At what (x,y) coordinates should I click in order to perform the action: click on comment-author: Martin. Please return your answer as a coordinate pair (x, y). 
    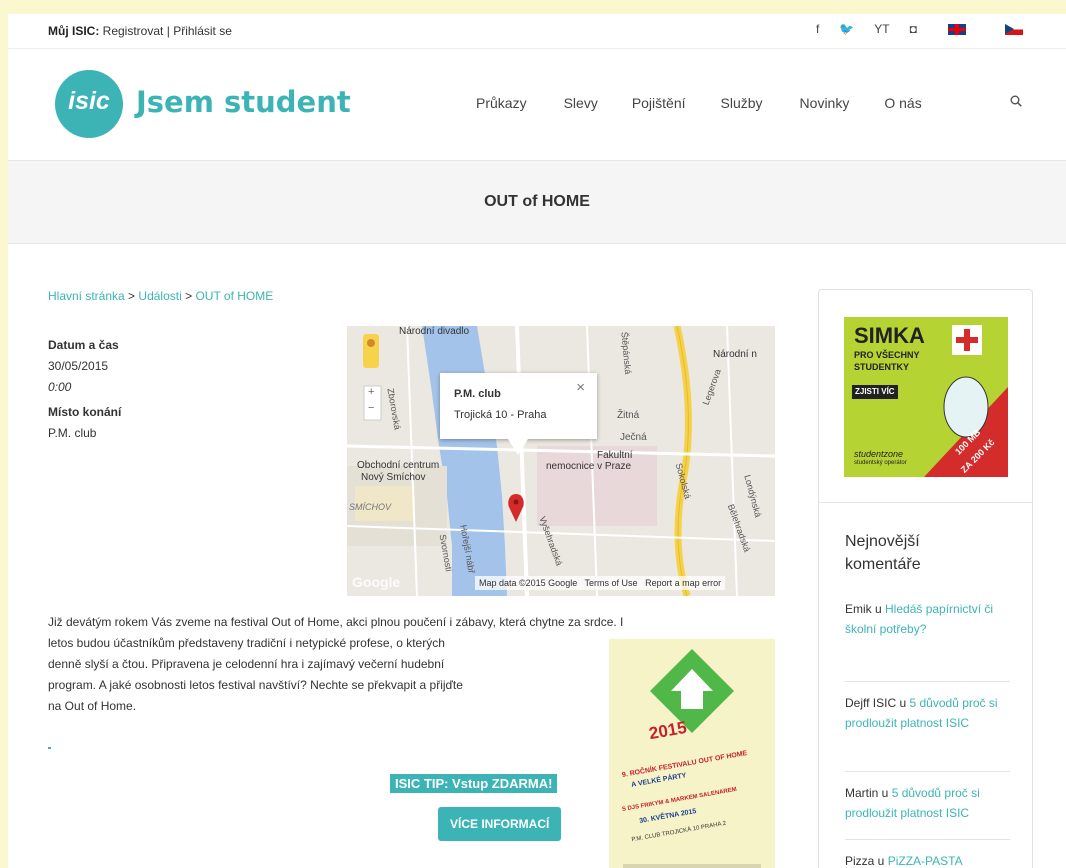
    Looking at the image, I should click on (862, 793).